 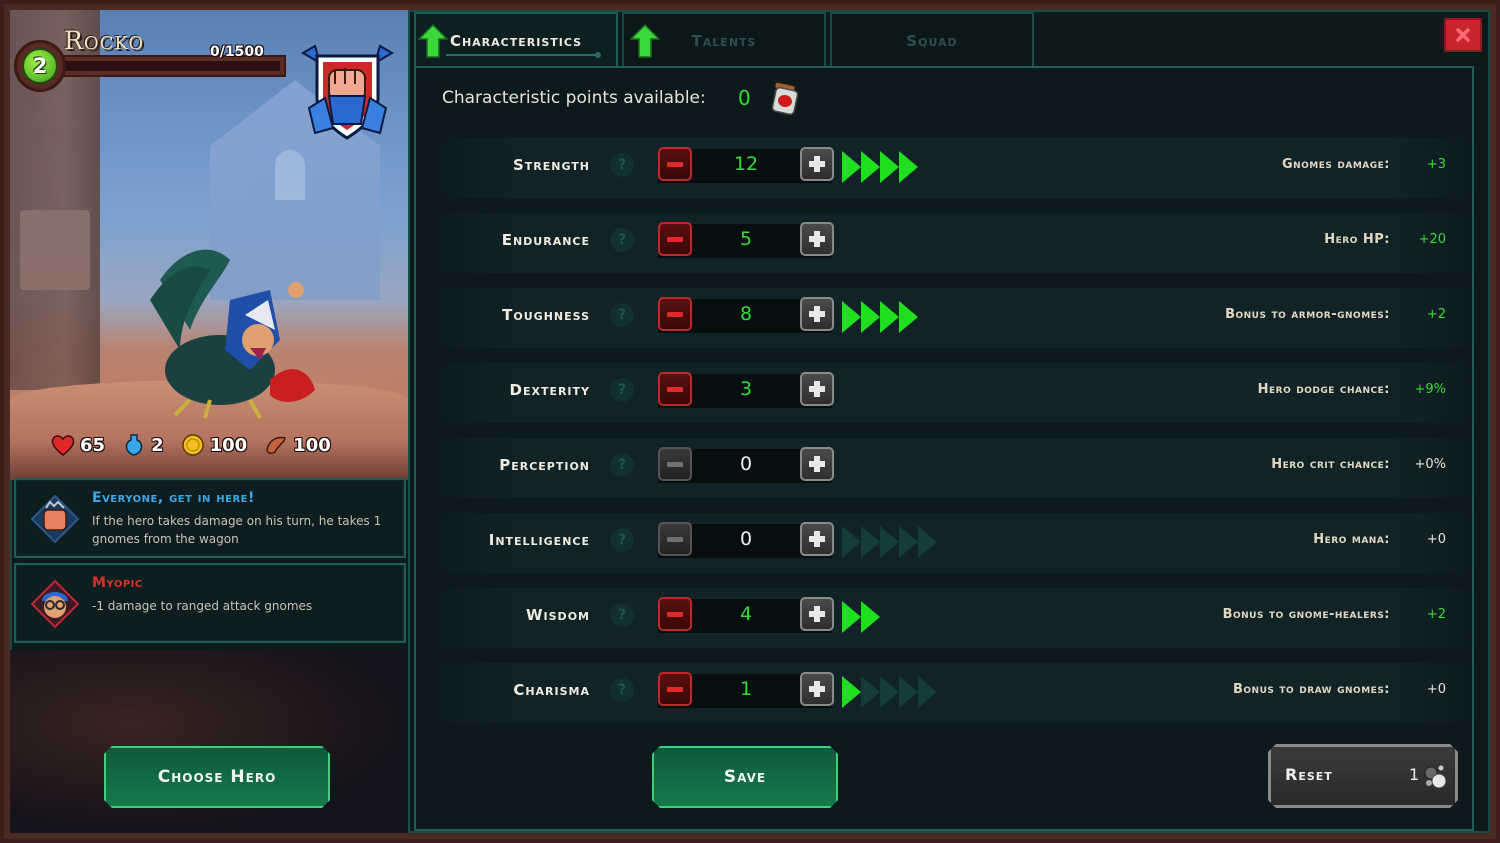 I want to click on tab-label: Characteristics, so click(x=516, y=41).